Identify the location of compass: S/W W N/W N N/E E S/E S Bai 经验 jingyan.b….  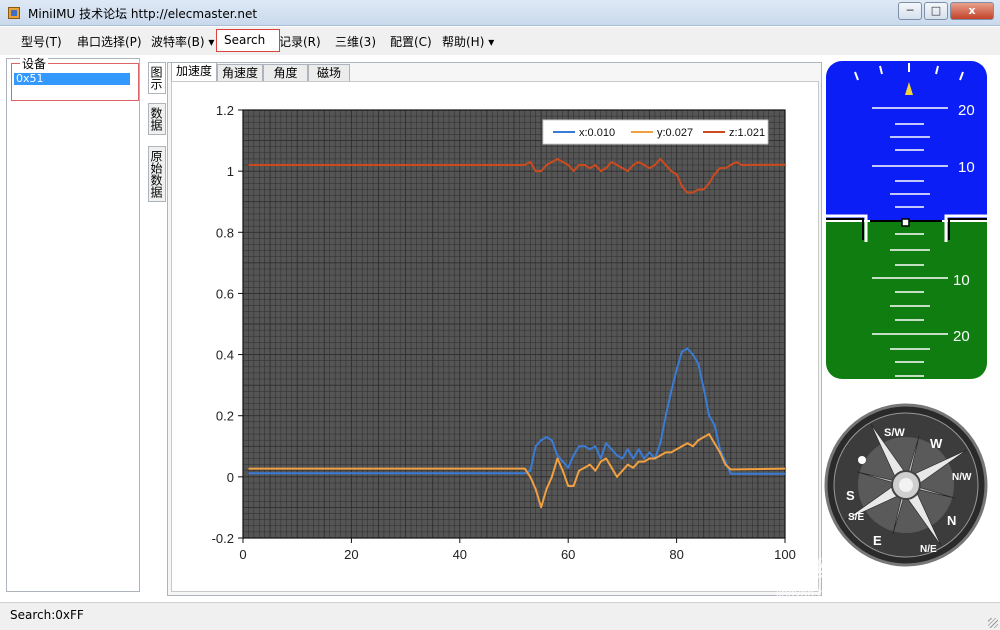
(879, 501).